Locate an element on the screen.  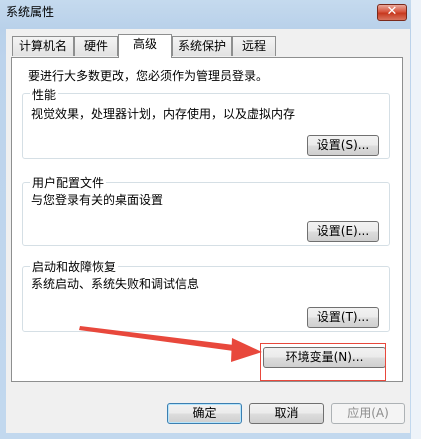
annotation-arrow is located at coordinates (170, 344).